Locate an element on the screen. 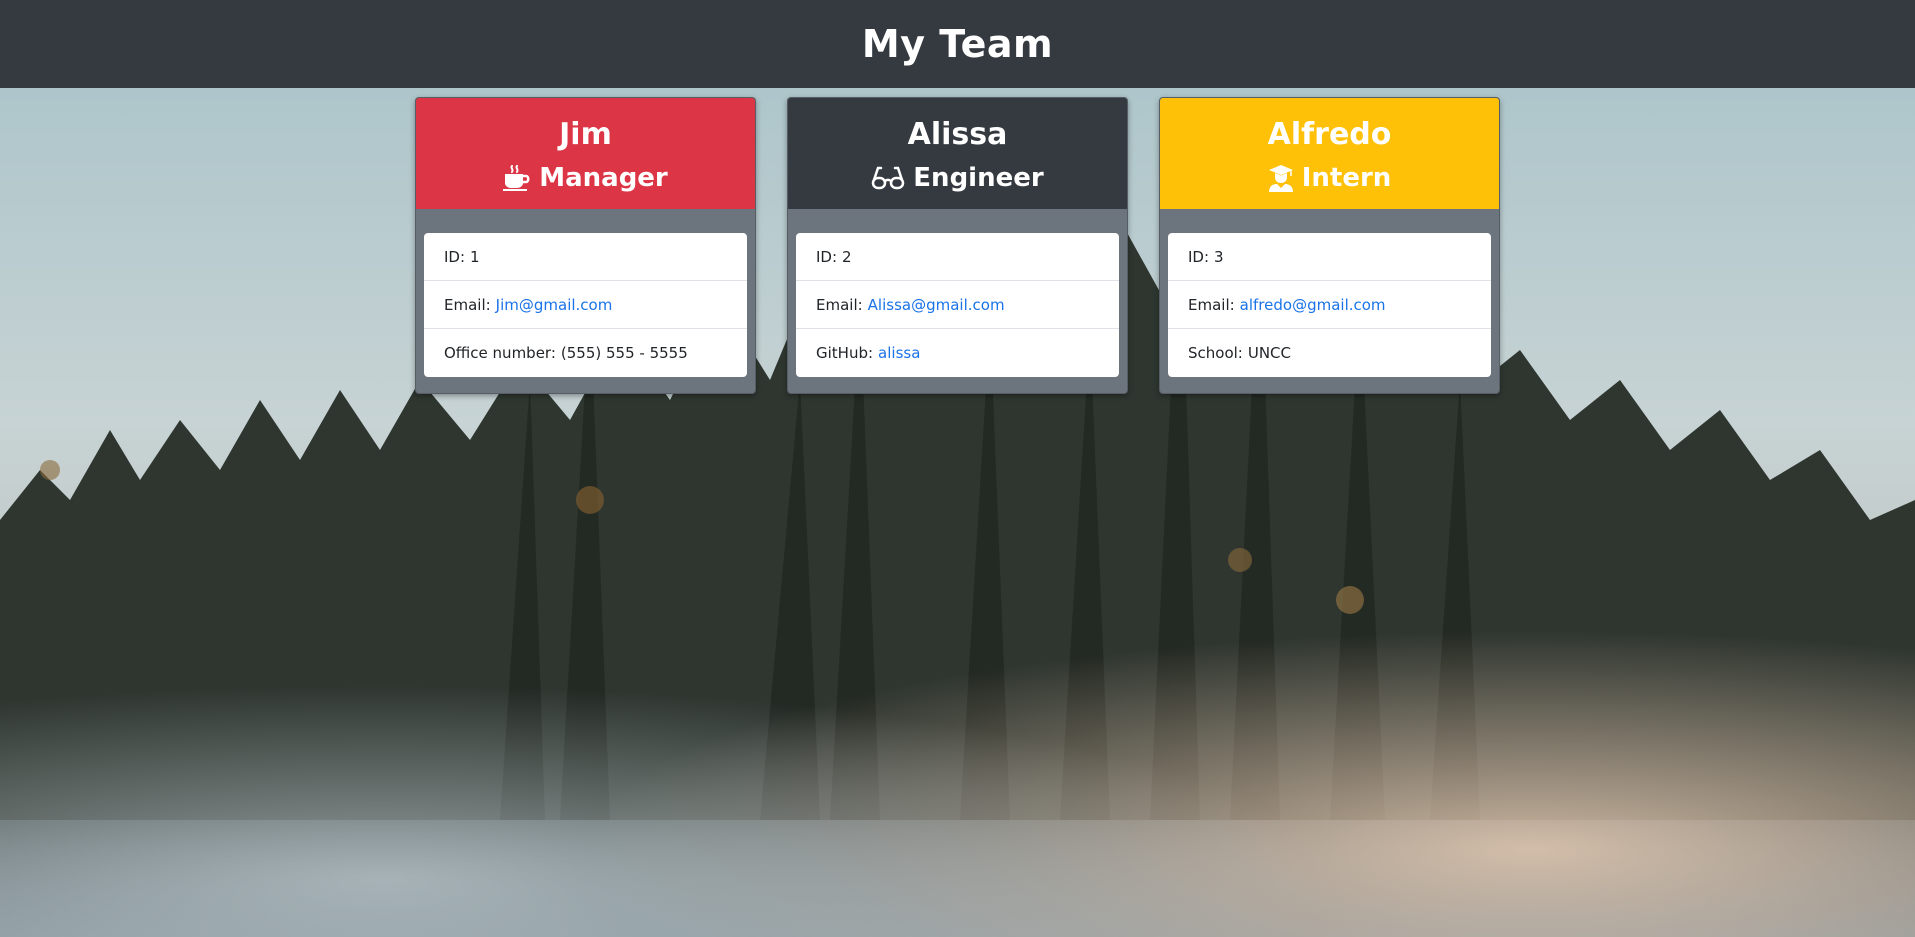 The height and width of the screenshot is (937, 1915). employee-name: Jim is located at coordinates (585, 134).